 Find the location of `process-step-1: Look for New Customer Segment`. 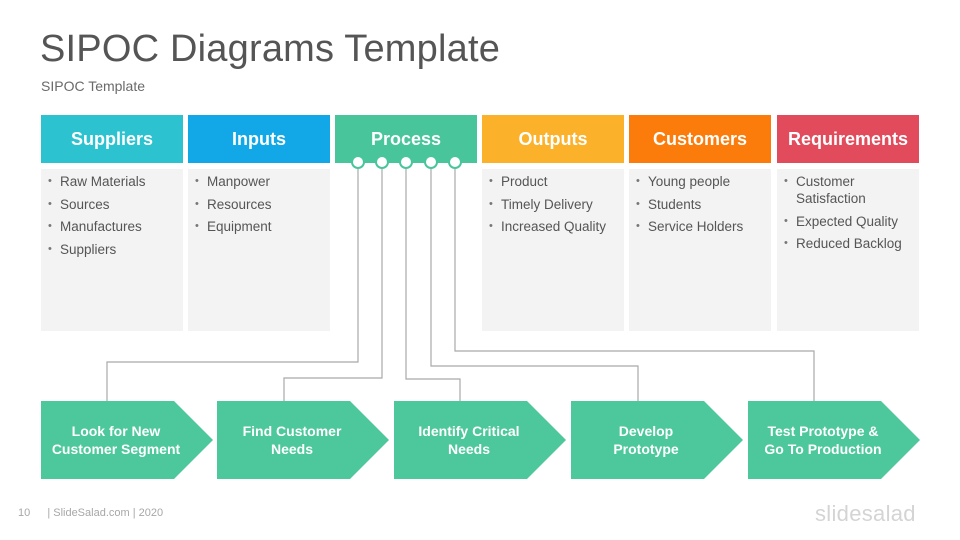

process-step-1: Look for New Customer Segment is located at coordinates (127, 440).